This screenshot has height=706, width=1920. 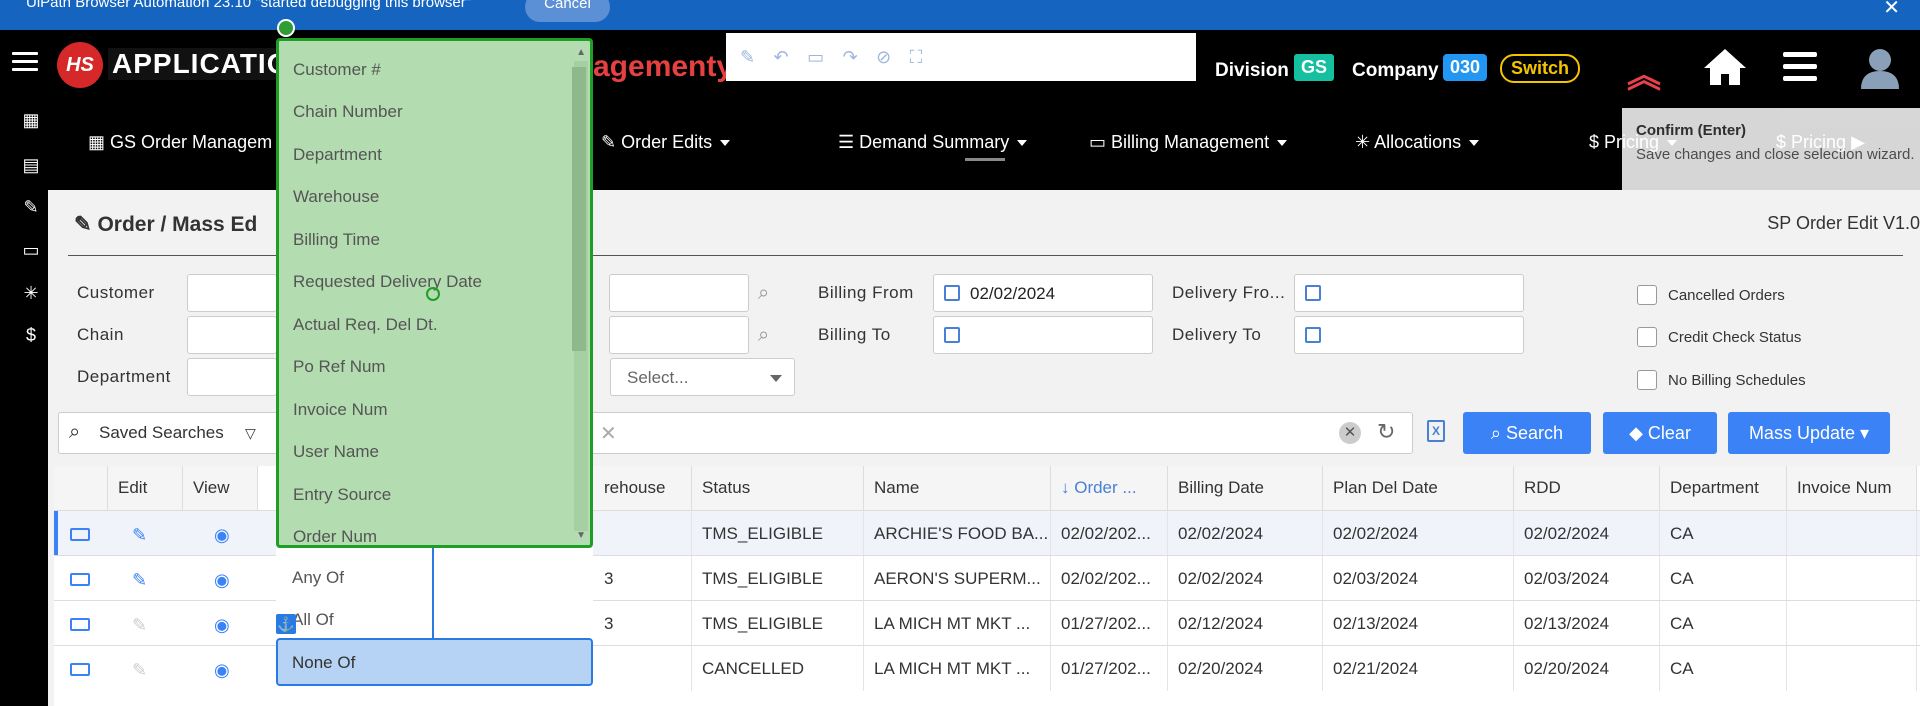 What do you see at coordinates (31, 336) in the screenshot?
I see `dollar-icon: $` at bounding box center [31, 336].